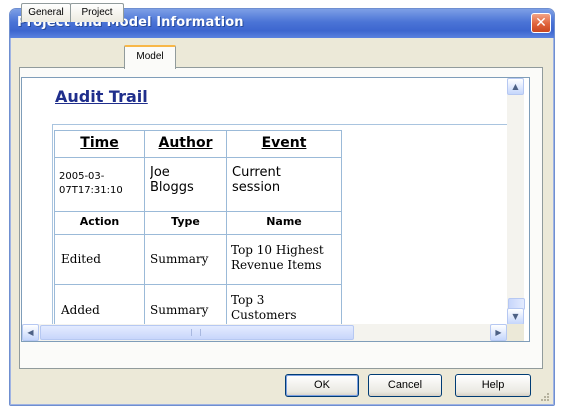 The image size is (563, 410). Describe the element at coordinates (80, 310) in the screenshot. I see `cell-action-2: Added` at that location.